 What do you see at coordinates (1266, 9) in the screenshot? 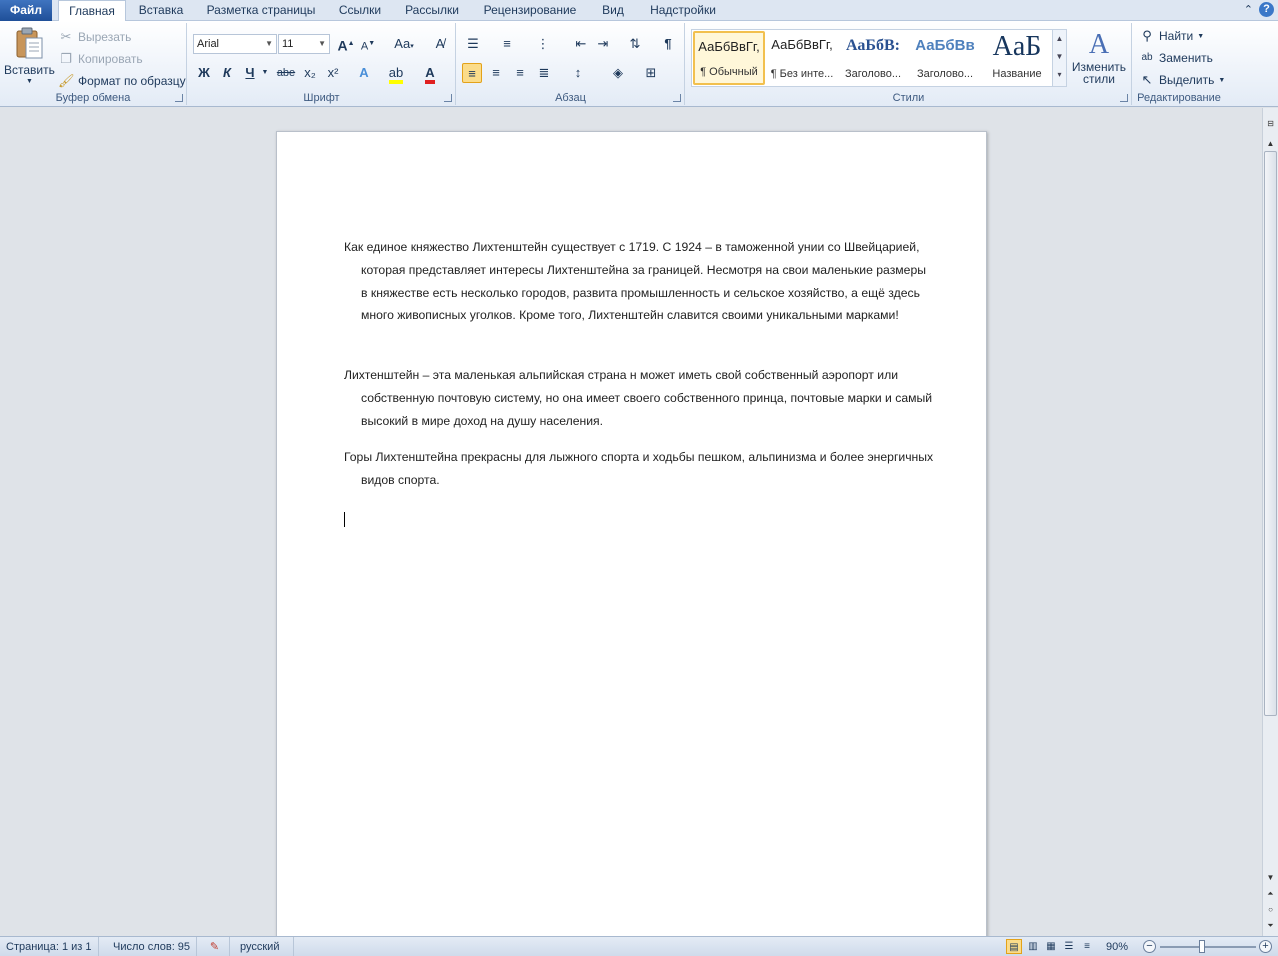
I see `help-icon: ?` at bounding box center [1266, 9].